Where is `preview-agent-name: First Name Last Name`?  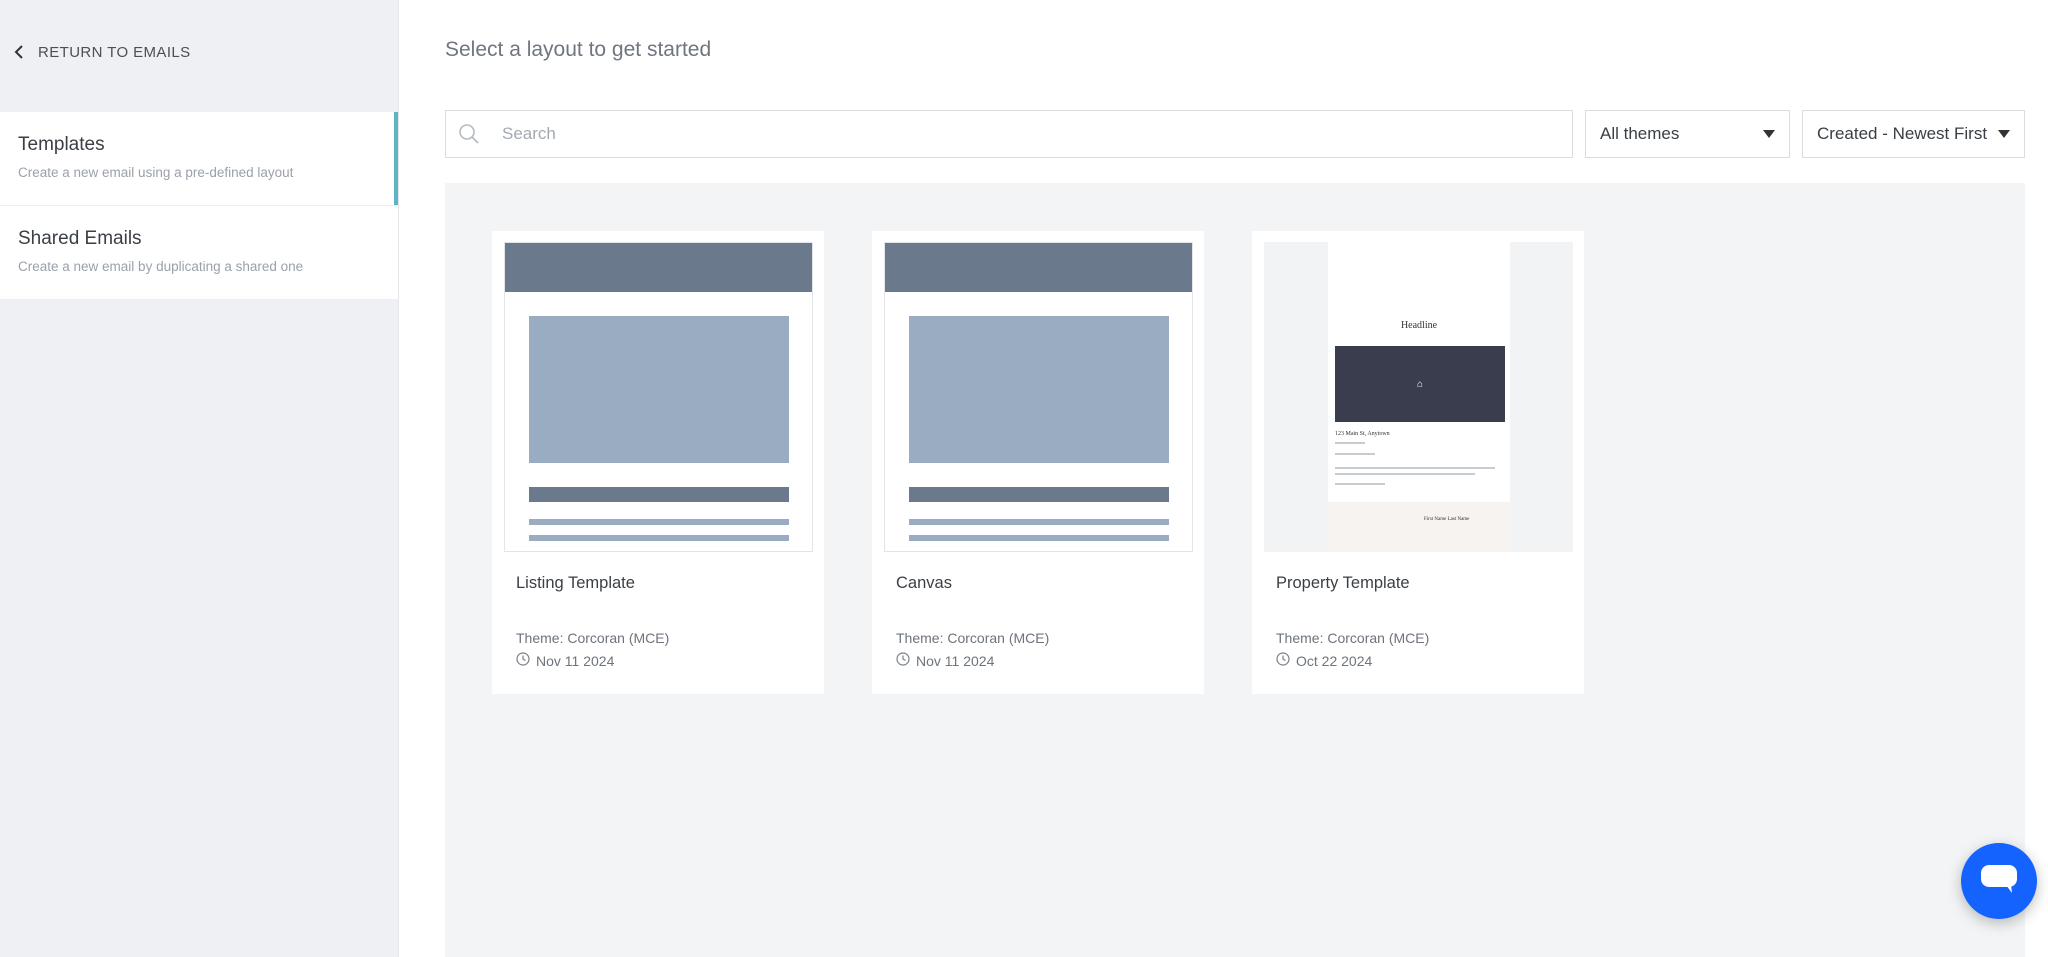
preview-agent-name: First Name Last Name is located at coordinates (1447, 519).